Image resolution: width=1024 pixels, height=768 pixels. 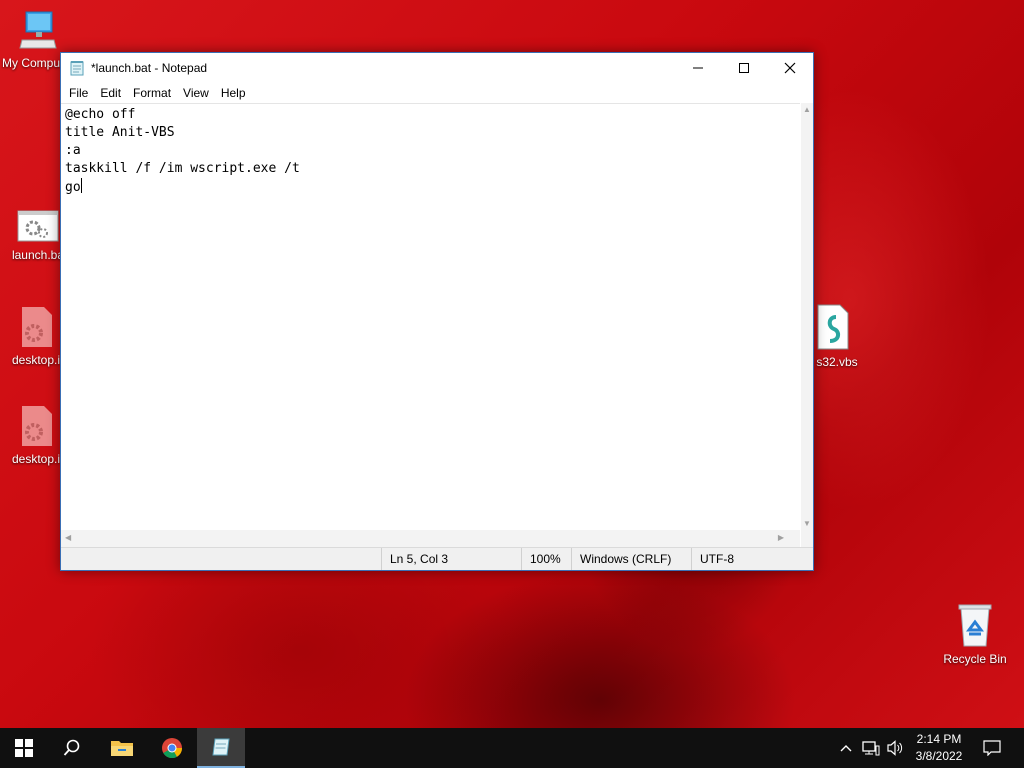 I want to click on menu-format: Format, so click(x=152, y=93).